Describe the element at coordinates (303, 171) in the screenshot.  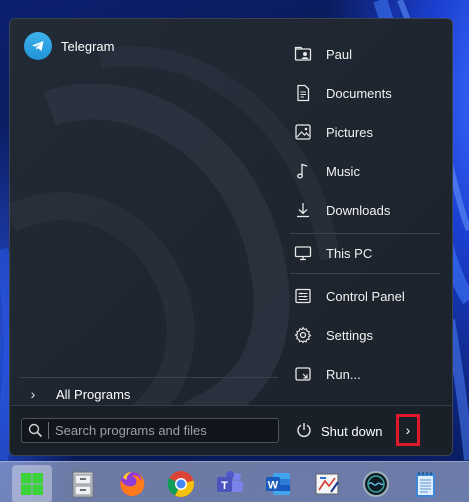
I see `music-note-icon` at that location.